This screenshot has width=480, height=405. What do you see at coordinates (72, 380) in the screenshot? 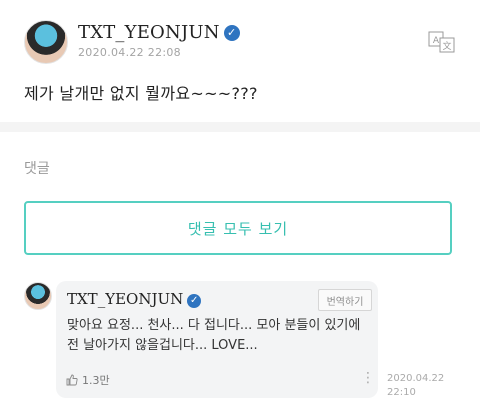
I see `thumbs-up-icon` at bounding box center [72, 380].